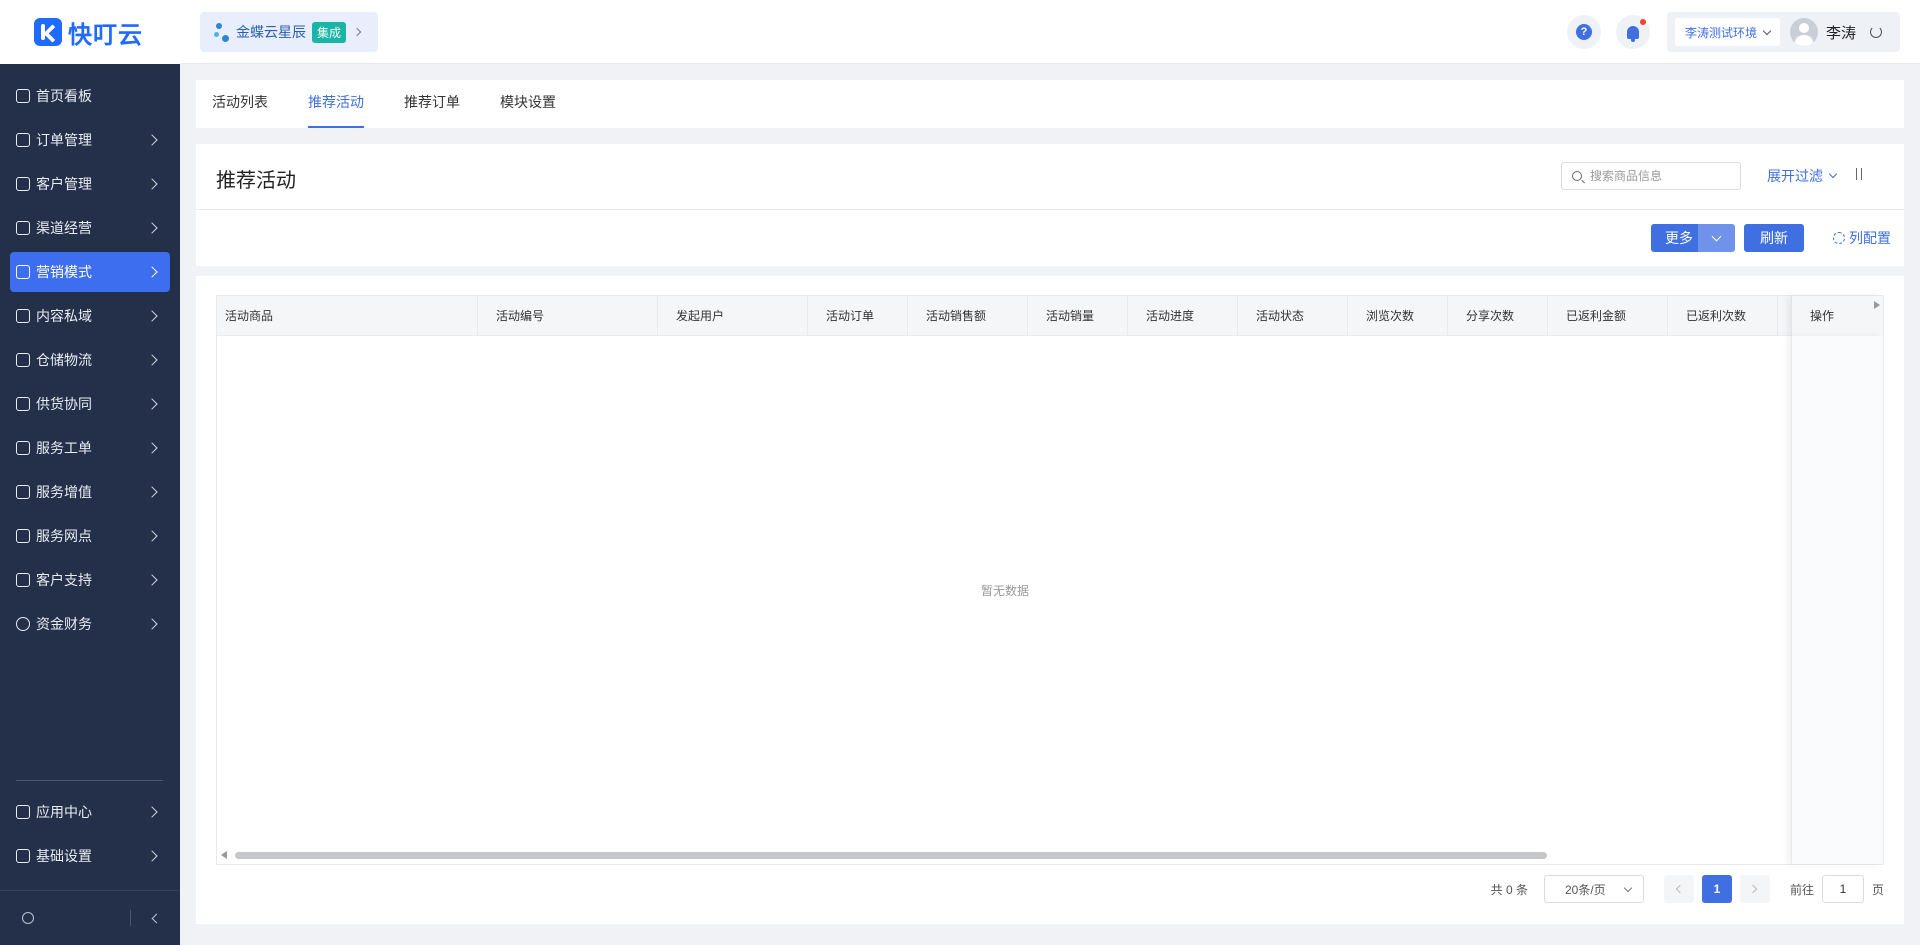 The image size is (1920, 945). I want to click on next-page-button, so click(1754, 889).